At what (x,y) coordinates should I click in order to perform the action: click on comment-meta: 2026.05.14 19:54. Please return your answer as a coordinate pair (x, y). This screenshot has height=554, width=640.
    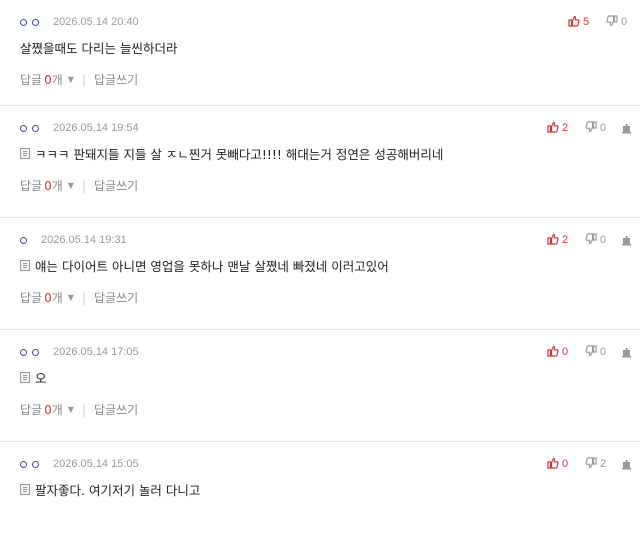
    Looking at the image, I should click on (79, 128).